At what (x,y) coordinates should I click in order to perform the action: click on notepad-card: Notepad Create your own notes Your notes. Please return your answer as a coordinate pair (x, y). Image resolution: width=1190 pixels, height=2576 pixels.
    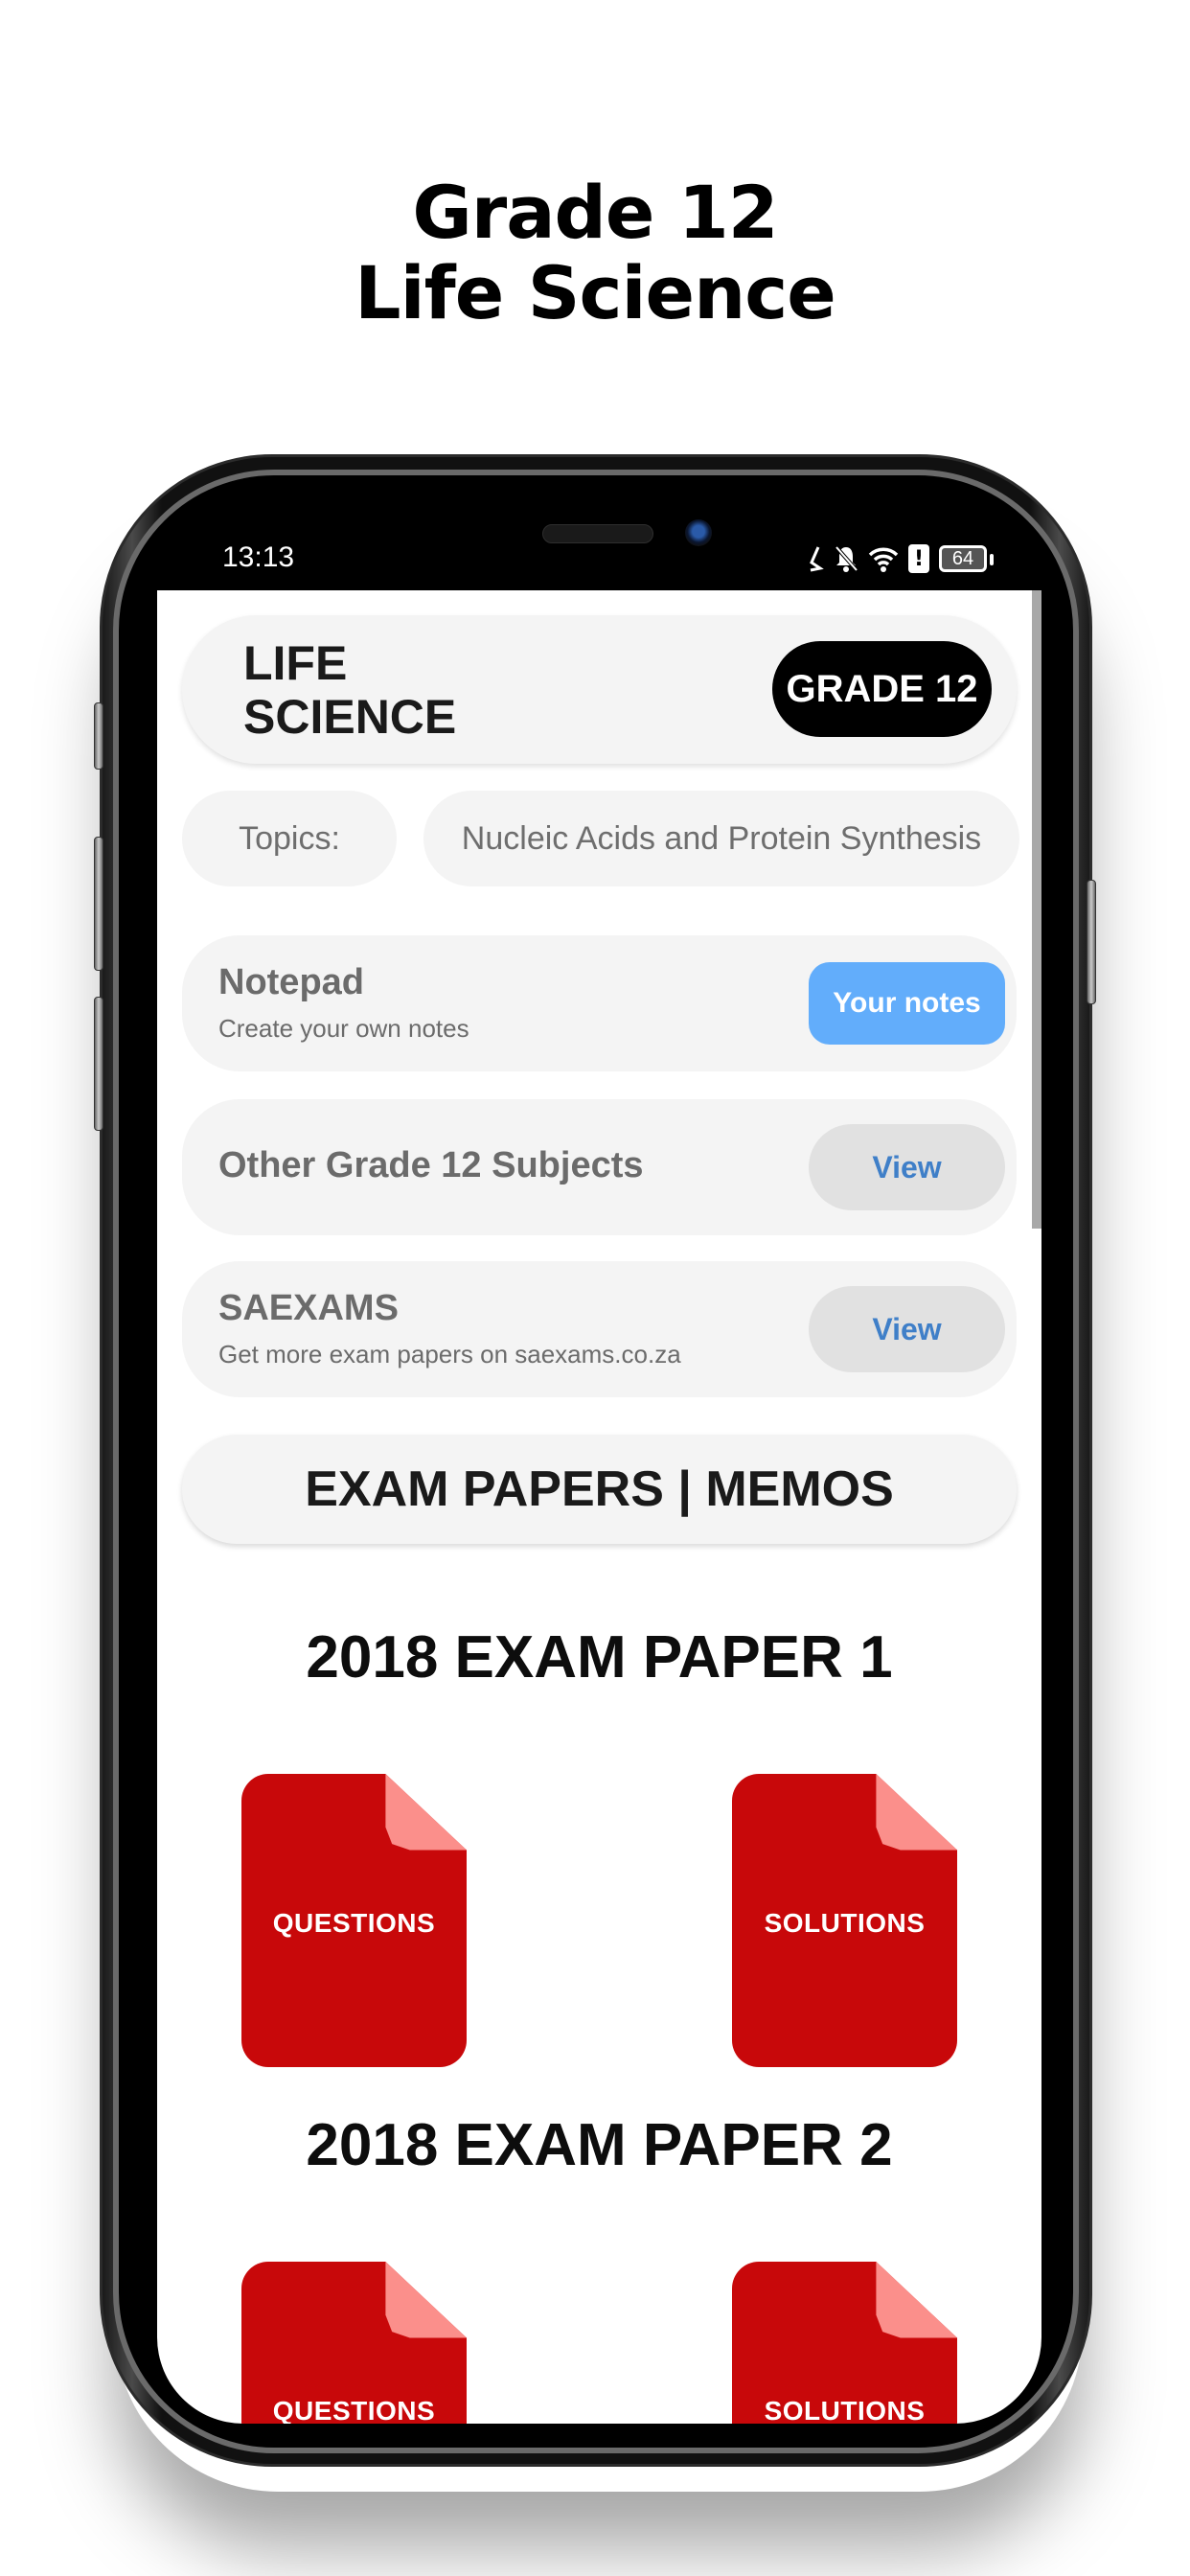
    Looking at the image, I should click on (600, 1003).